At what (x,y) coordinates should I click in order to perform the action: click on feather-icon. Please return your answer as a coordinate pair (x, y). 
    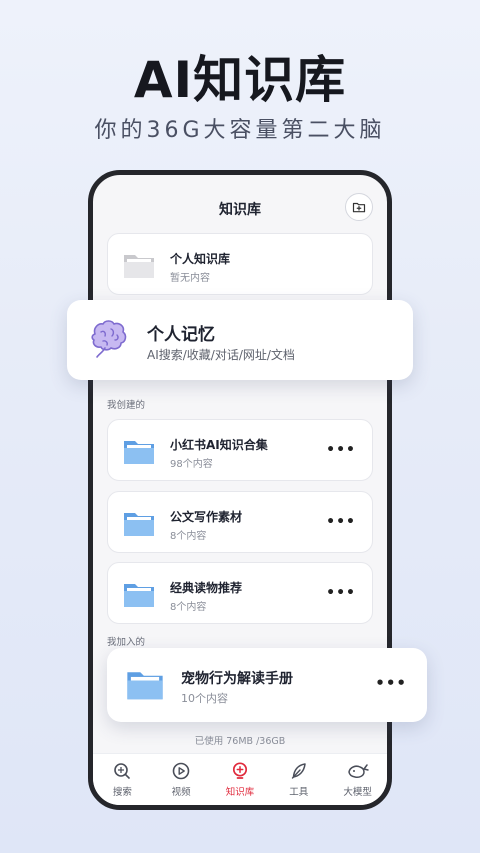
    Looking at the image, I should click on (298, 771).